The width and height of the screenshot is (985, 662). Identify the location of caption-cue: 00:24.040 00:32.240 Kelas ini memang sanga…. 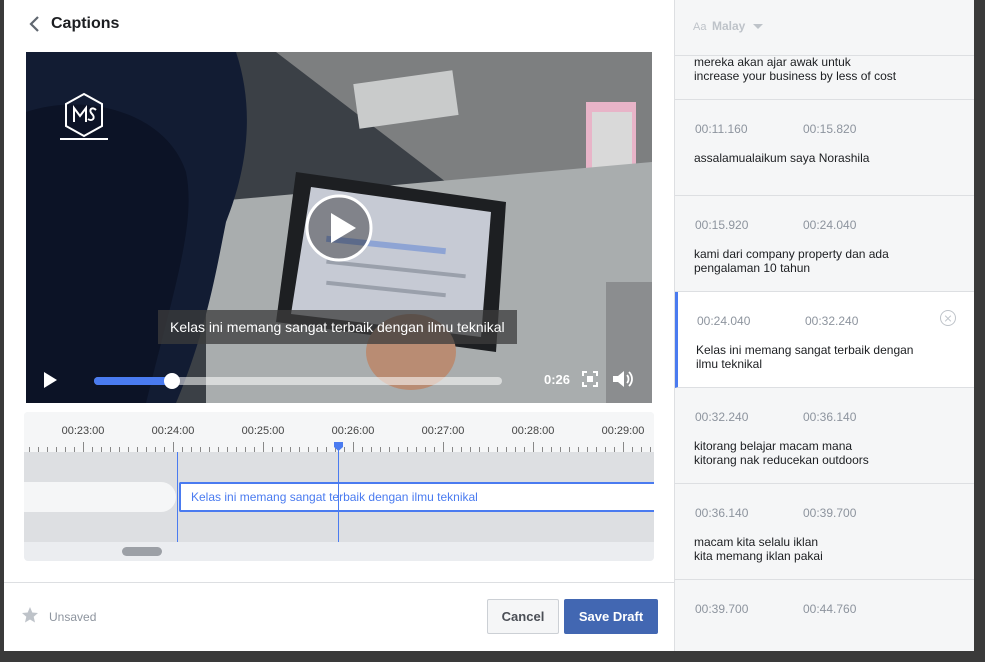
(824, 340).